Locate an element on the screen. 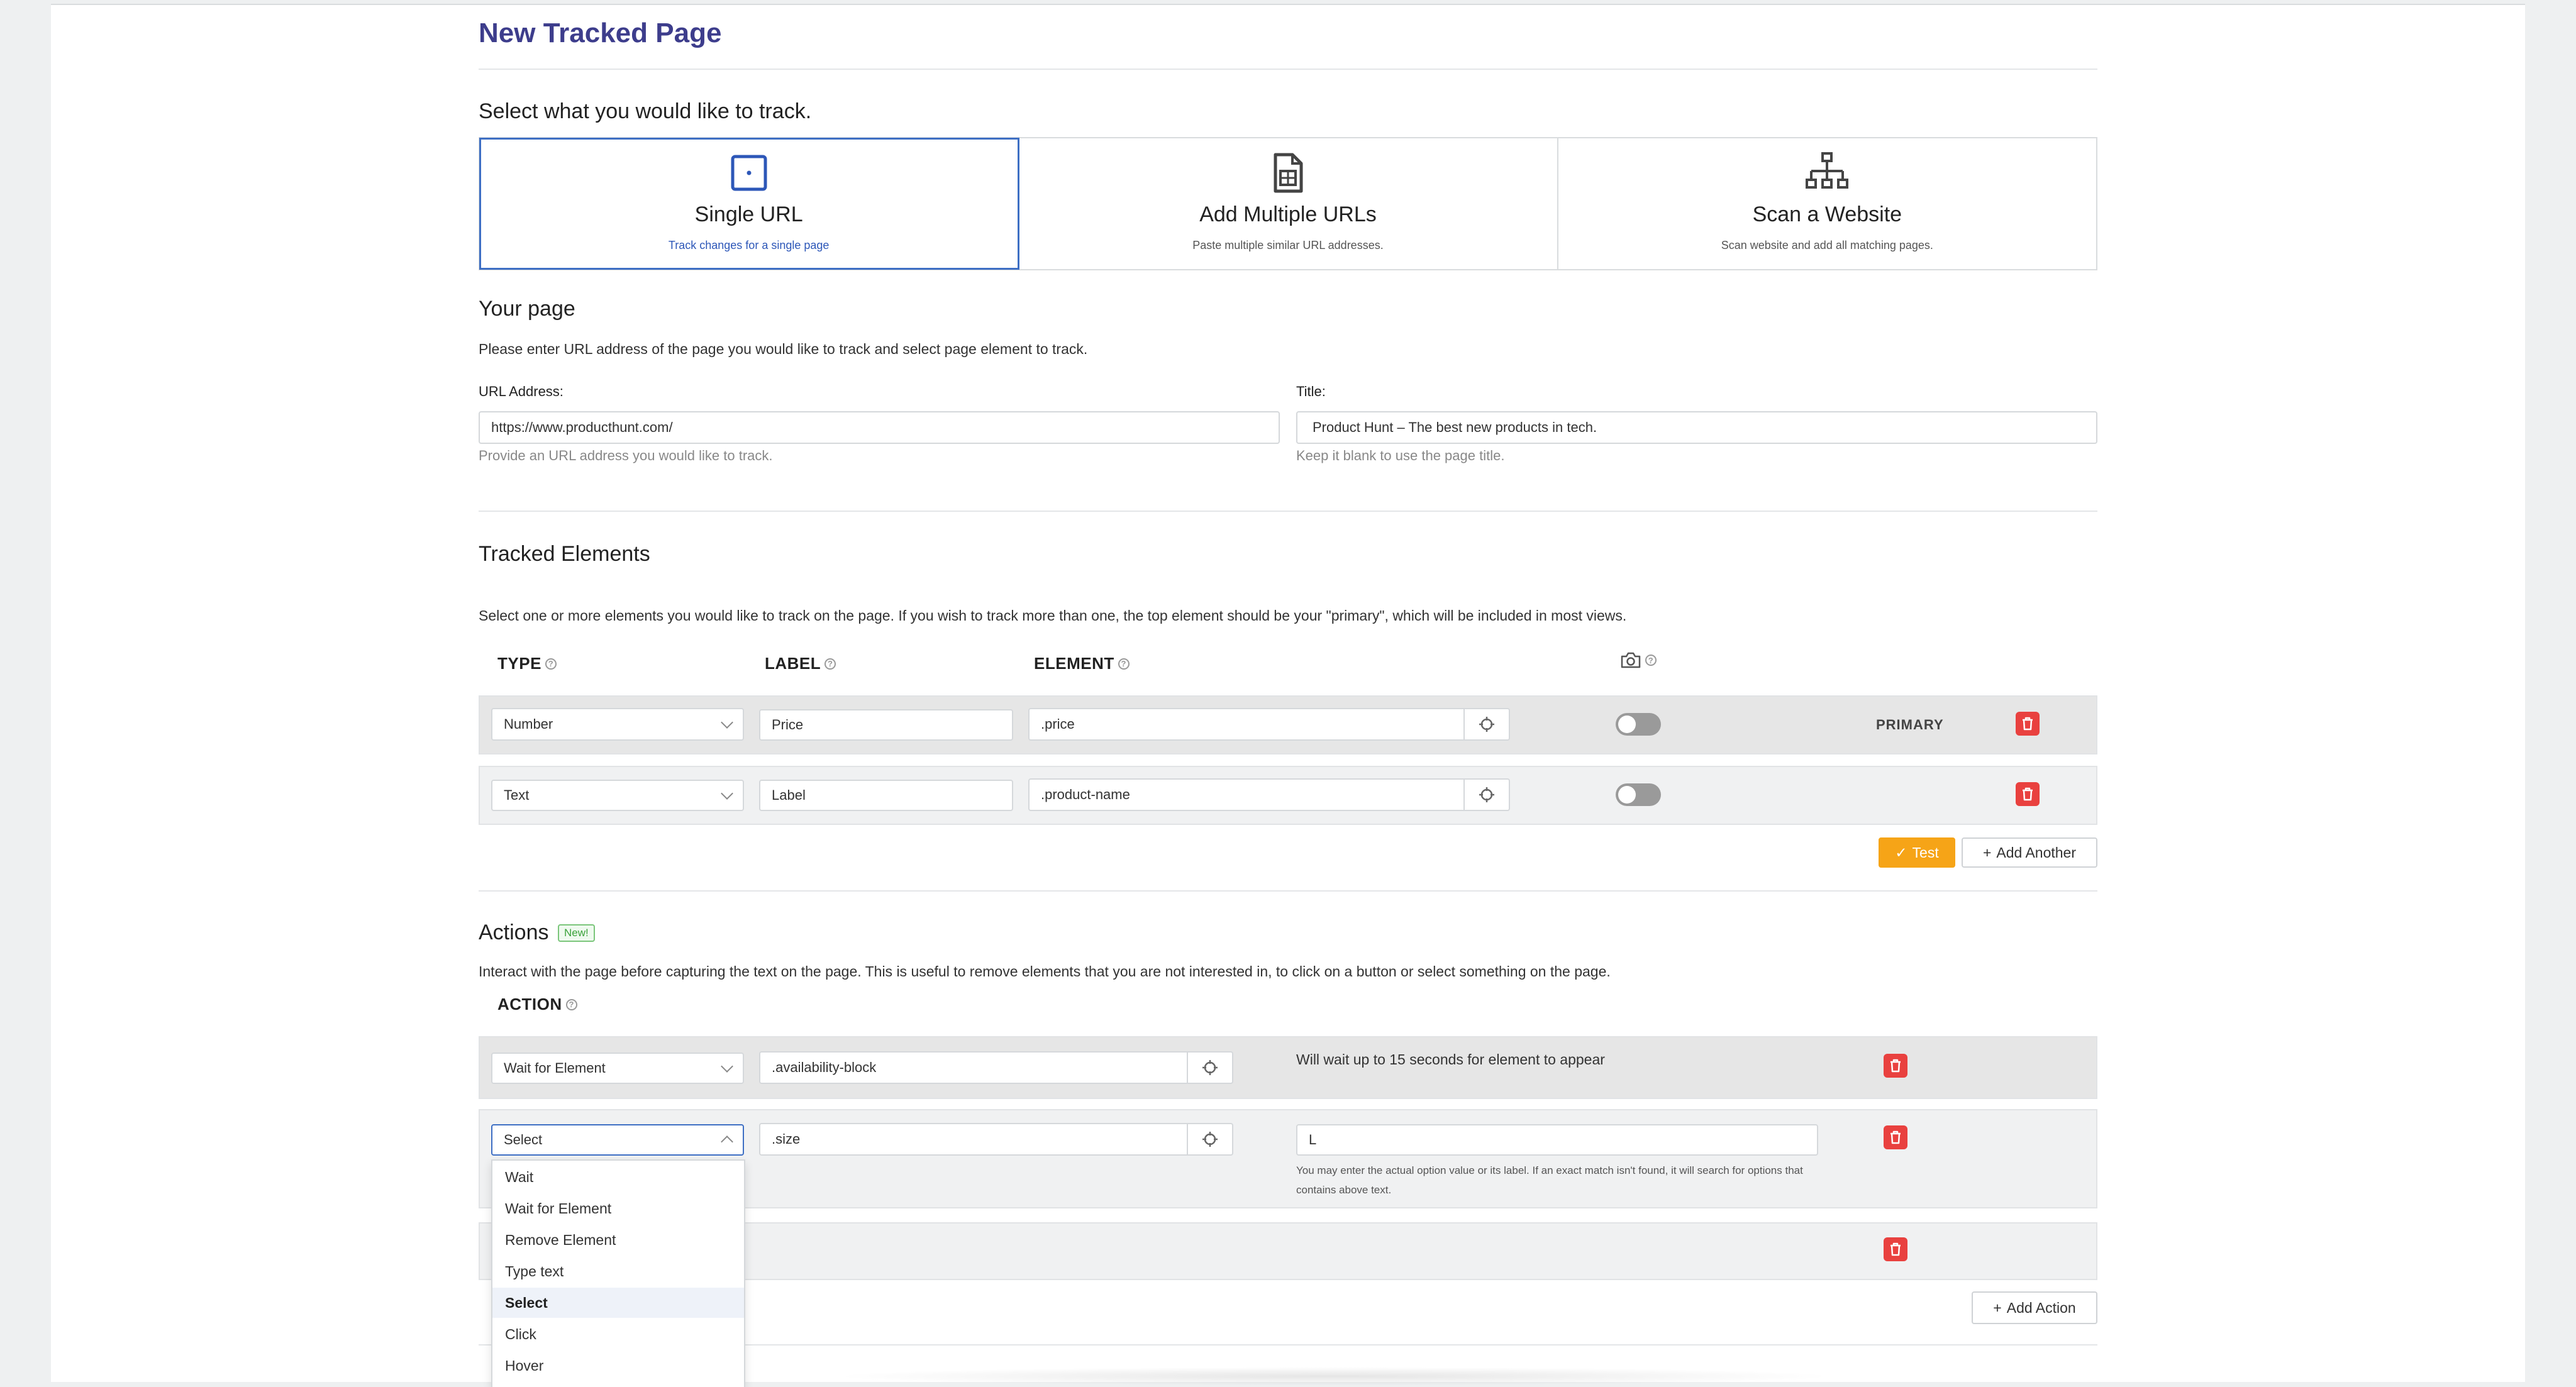 The image size is (2576, 1387). select-value-input: L is located at coordinates (1557, 1140).